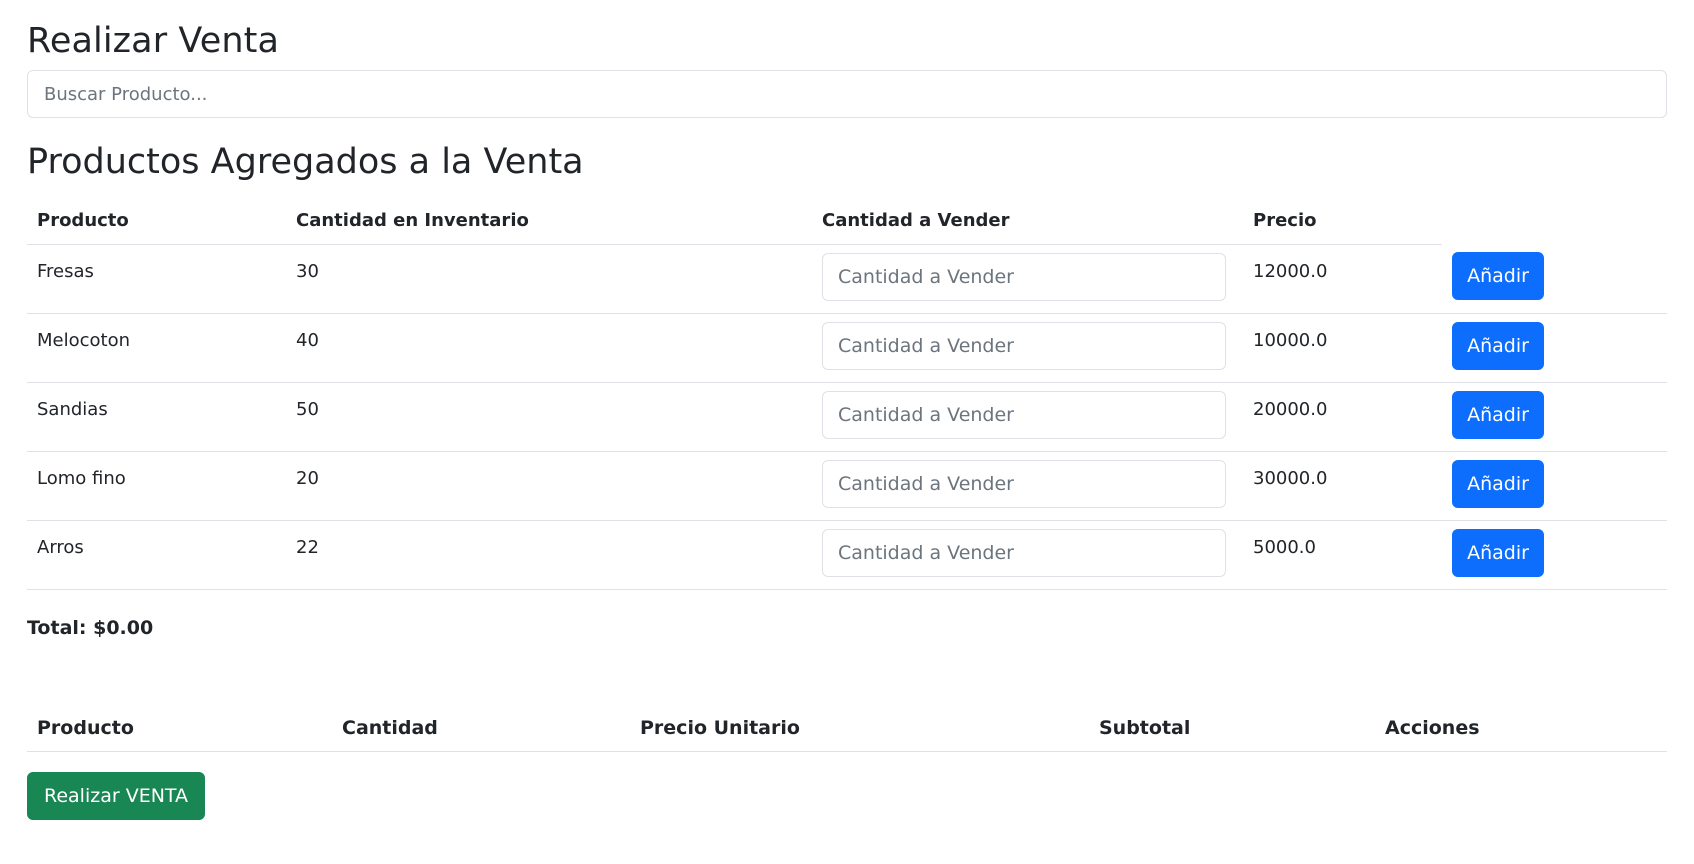 This screenshot has width=1694, height=864. What do you see at coordinates (1521, 728) in the screenshot?
I see `sale-header-actions: Acciones` at bounding box center [1521, 728].